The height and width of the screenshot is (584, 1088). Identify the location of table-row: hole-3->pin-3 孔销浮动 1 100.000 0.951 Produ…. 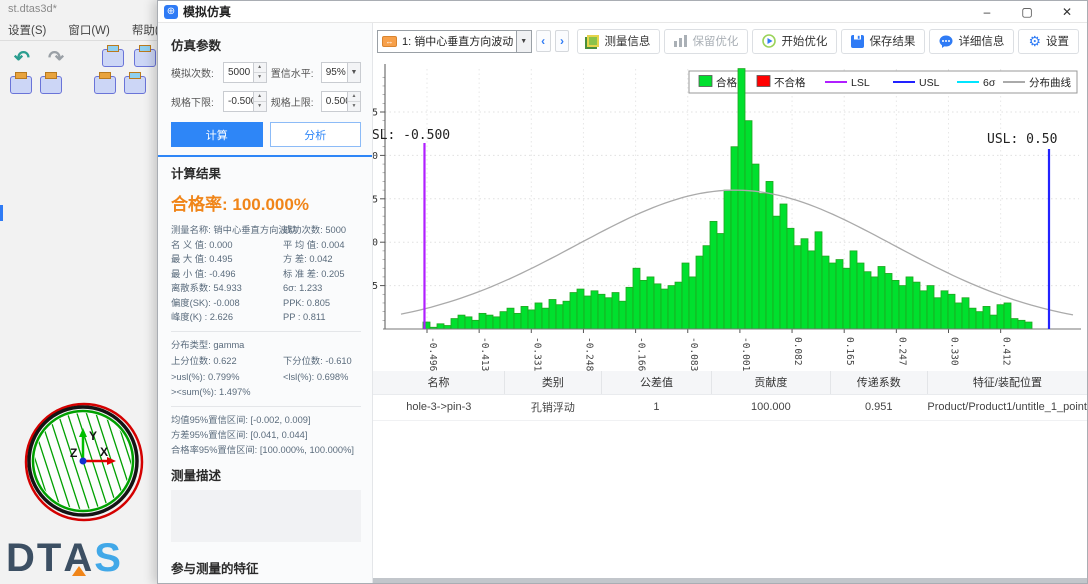
(730, 407).